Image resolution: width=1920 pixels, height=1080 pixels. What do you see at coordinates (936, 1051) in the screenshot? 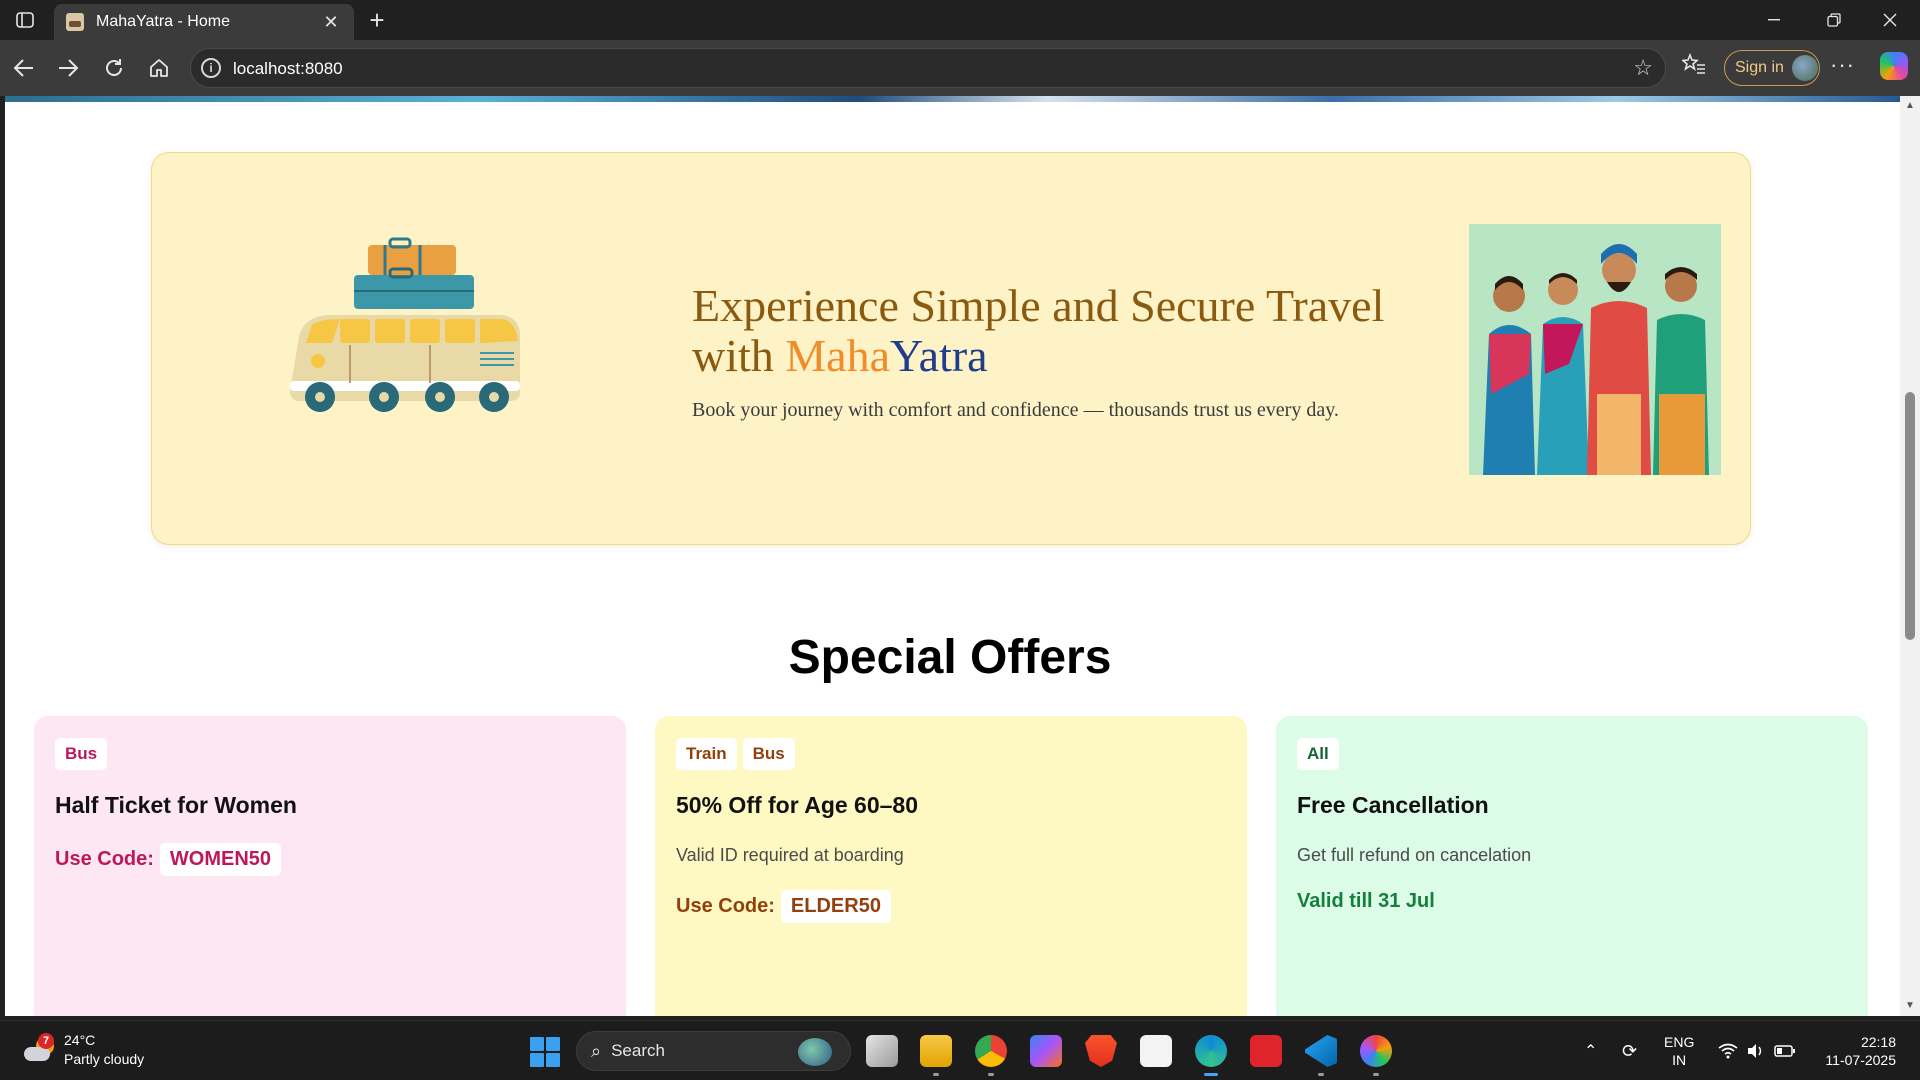
I see `file-explorer-icon` at bounding box center [936, 1051].